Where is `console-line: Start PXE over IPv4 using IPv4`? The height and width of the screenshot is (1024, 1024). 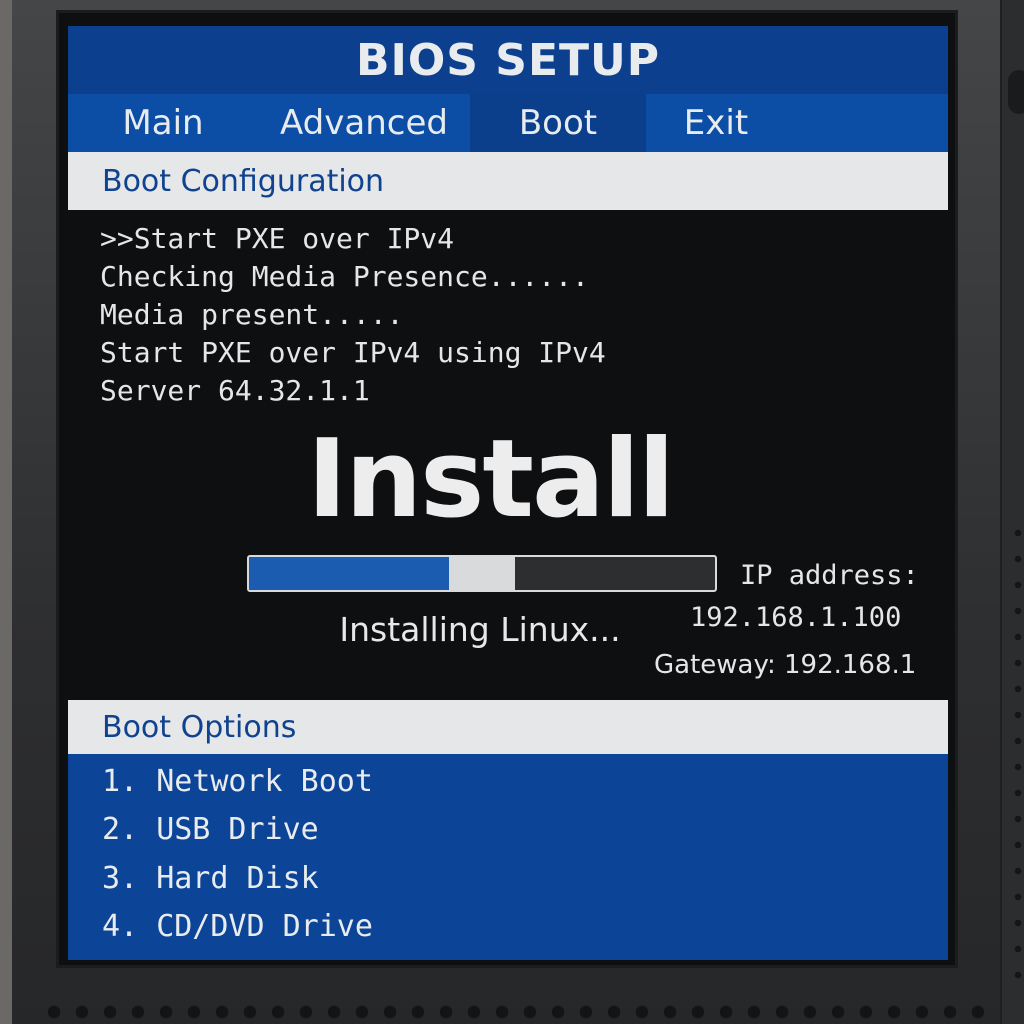
console-line: Start PXE over IPv4 using IPv4 is located at coordinates (353, 352).